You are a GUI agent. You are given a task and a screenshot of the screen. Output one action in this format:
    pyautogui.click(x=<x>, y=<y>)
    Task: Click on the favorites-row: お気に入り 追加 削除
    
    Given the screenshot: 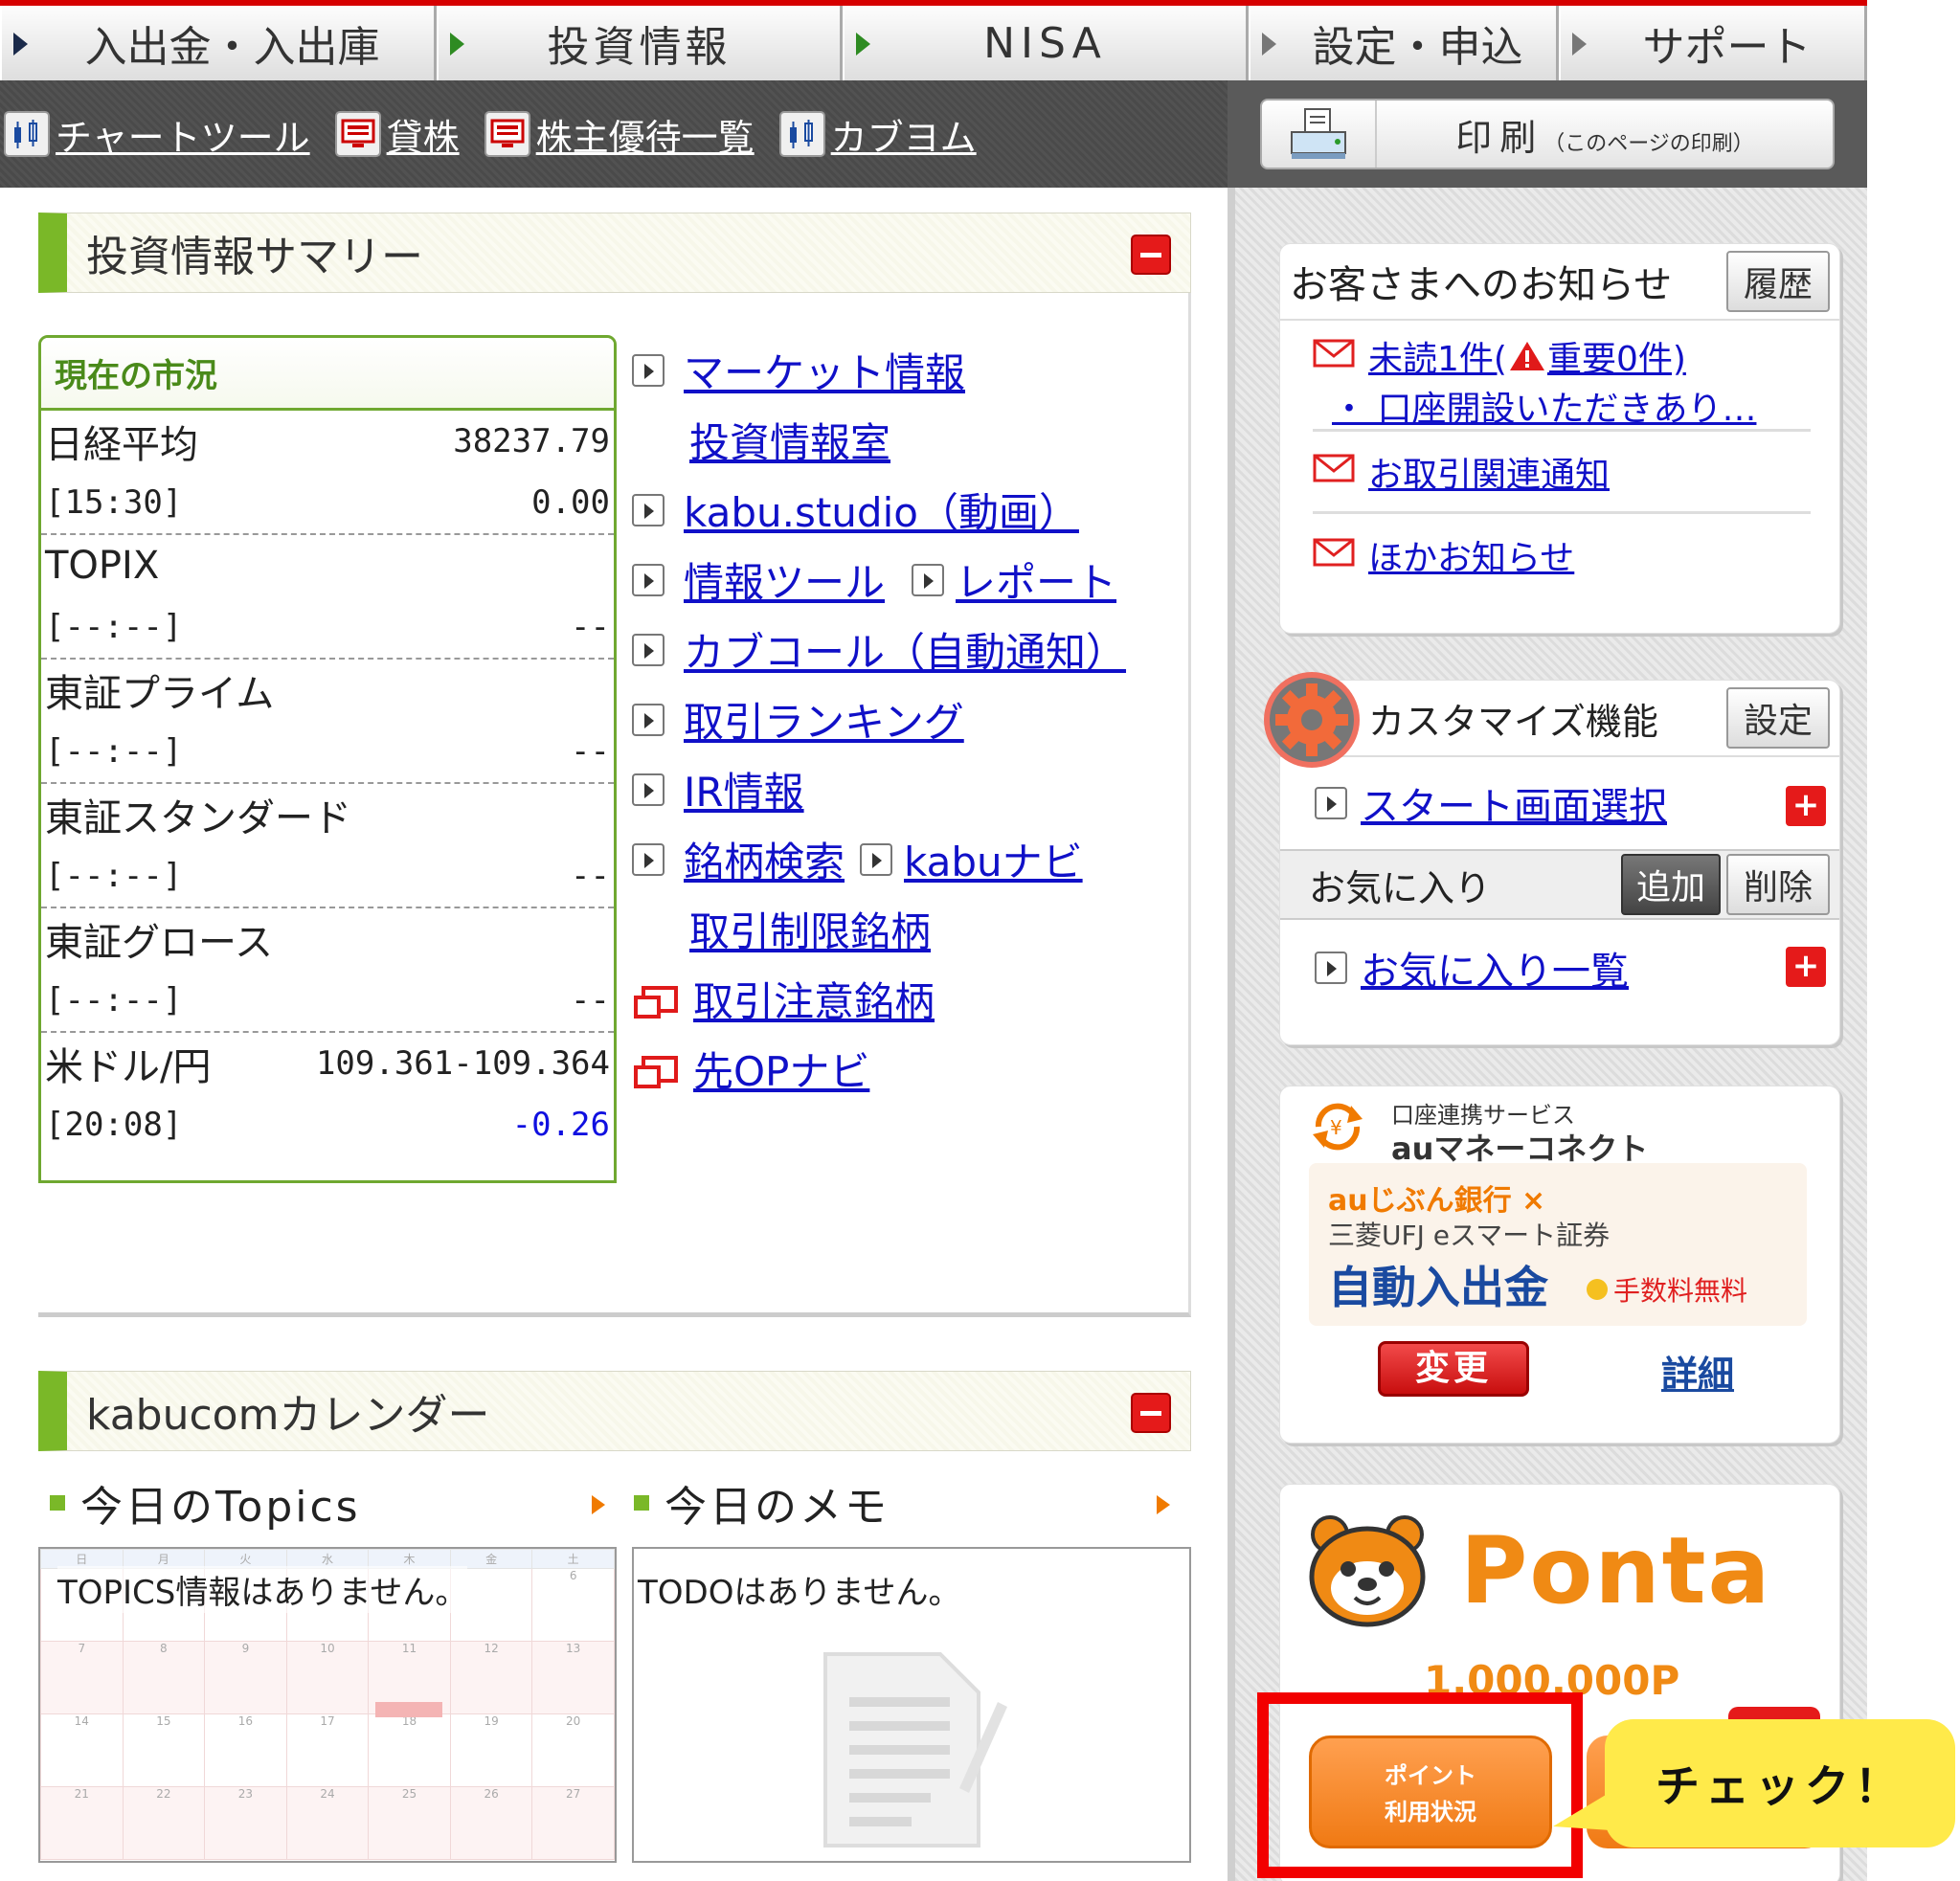 What is the action you would take?
    pyautogui.click(x=1559, y=884)
    